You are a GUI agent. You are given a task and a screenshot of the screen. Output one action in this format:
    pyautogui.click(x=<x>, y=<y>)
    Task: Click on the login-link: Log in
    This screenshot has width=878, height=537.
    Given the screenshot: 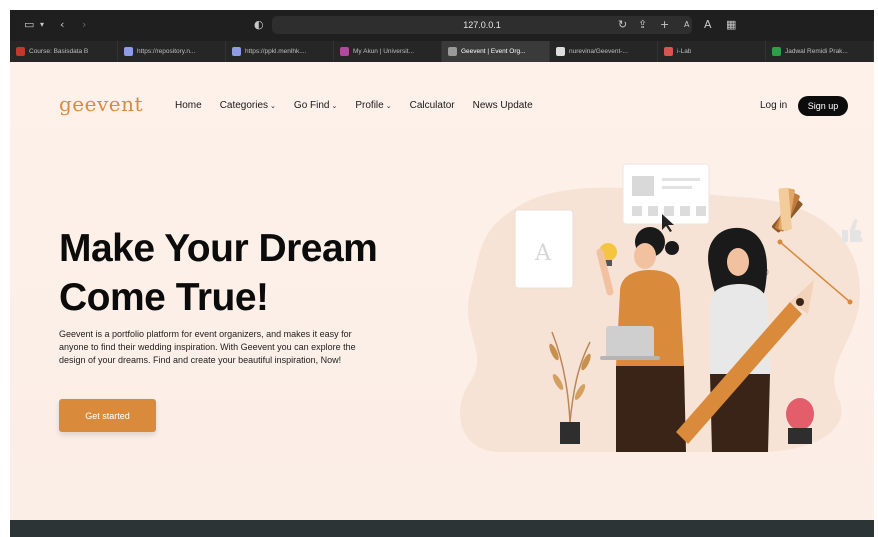 What is the action you would take?
    pyautogui.click(x=773, y=105)
    